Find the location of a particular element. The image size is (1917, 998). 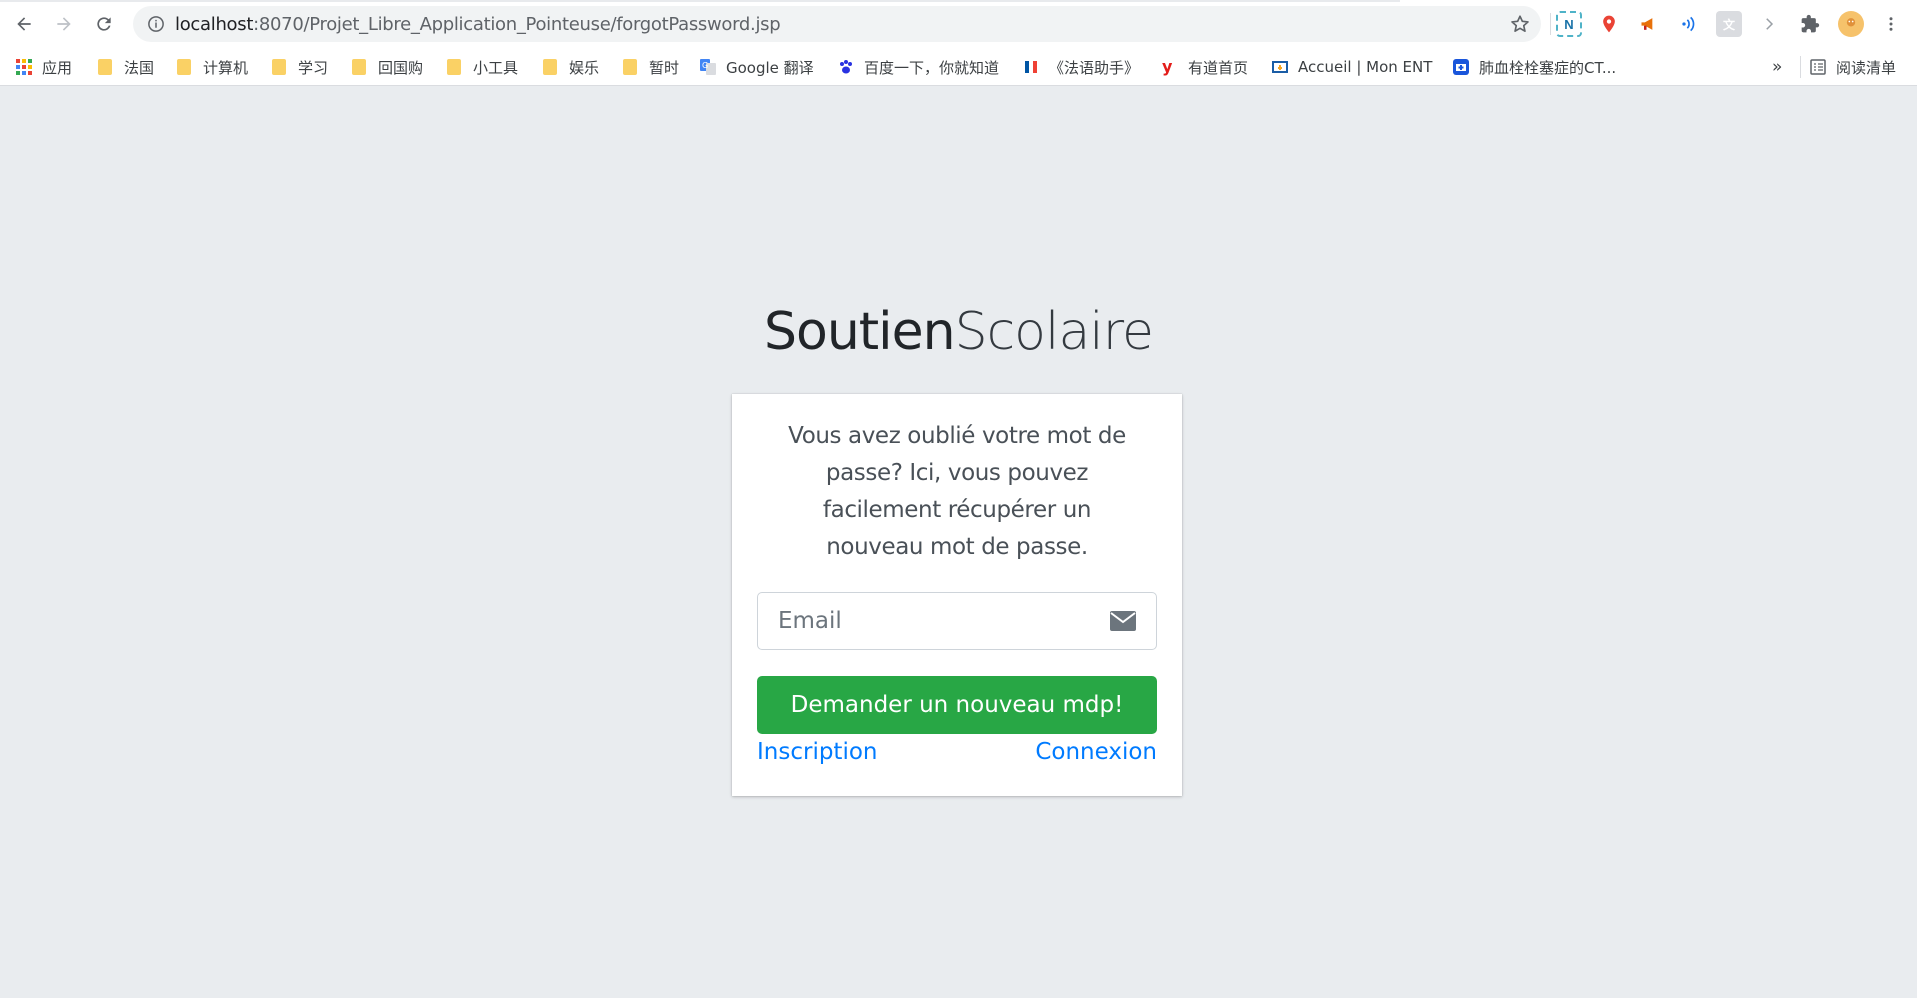

login-link: Connexion is located at coordinates (1096, 752).